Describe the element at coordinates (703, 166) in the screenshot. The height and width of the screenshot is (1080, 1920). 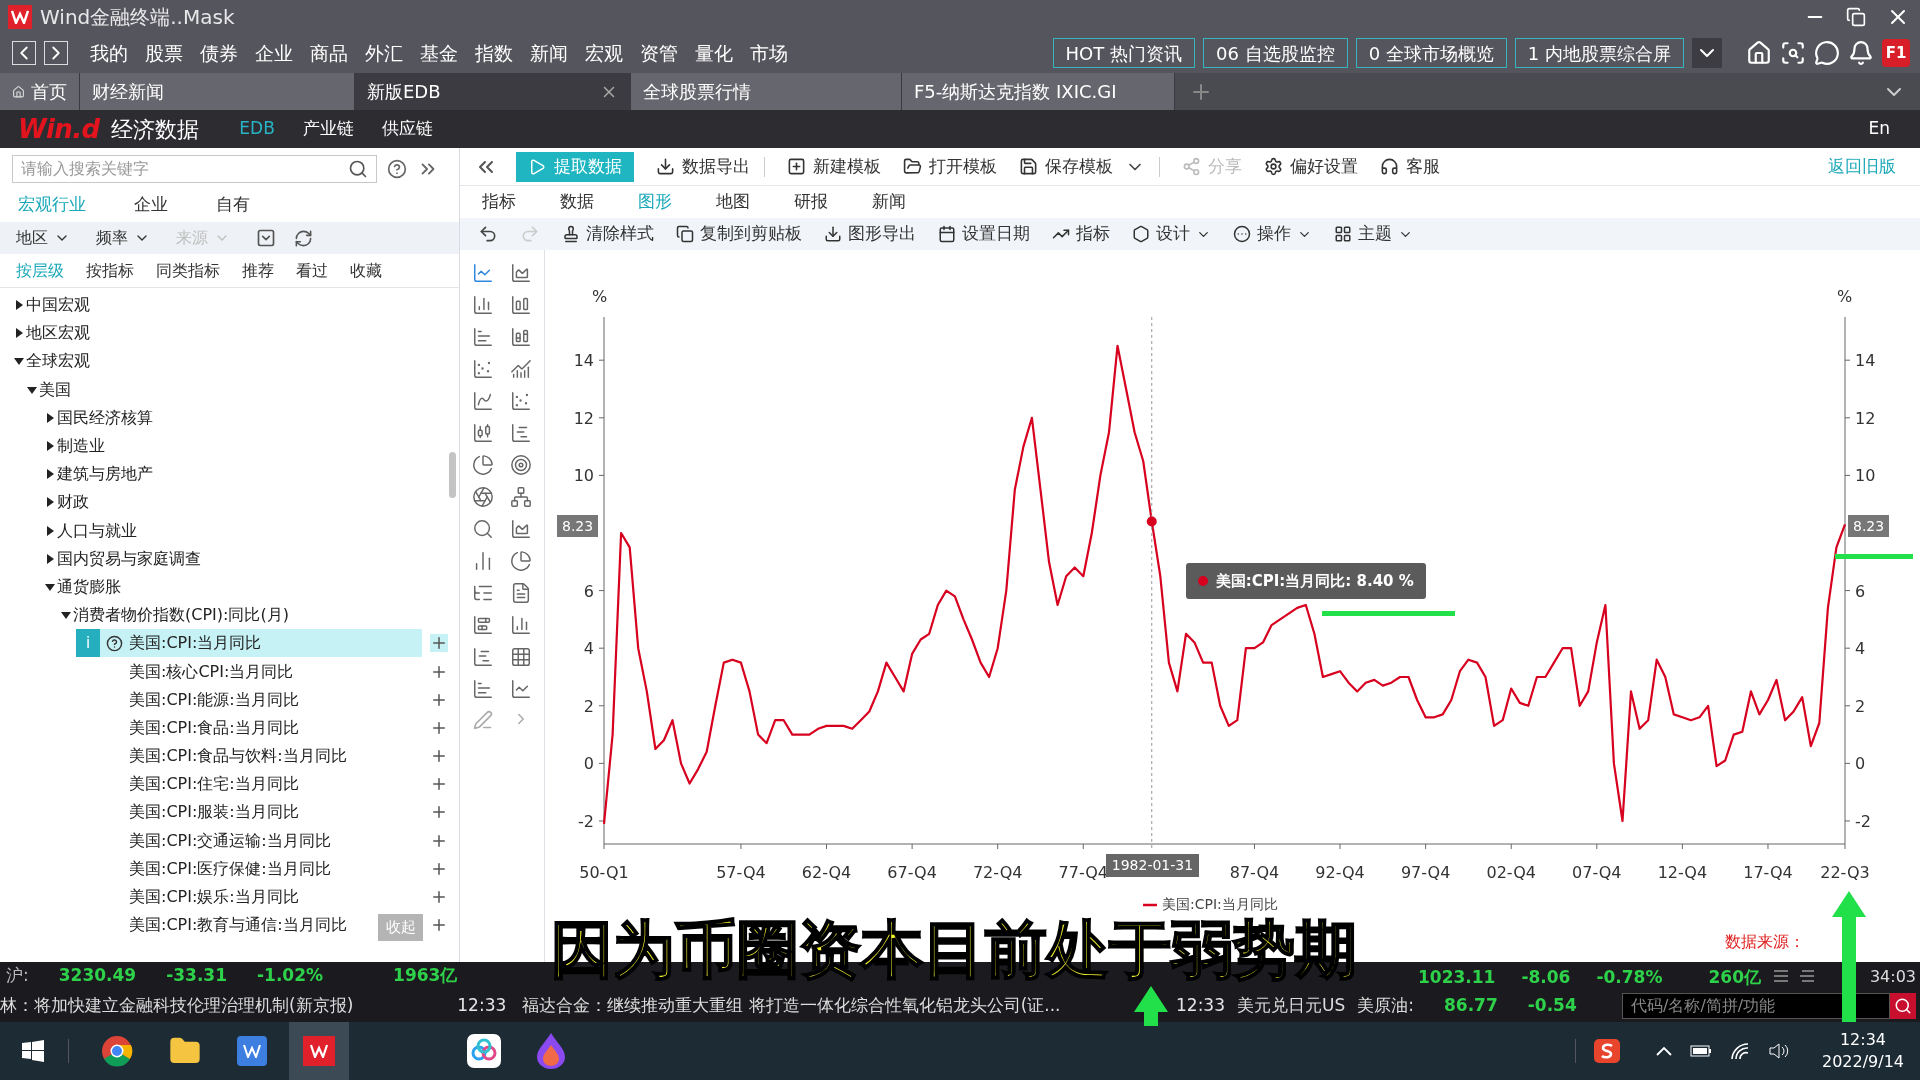
I see `toolbar-button: 数据导出` at that location.